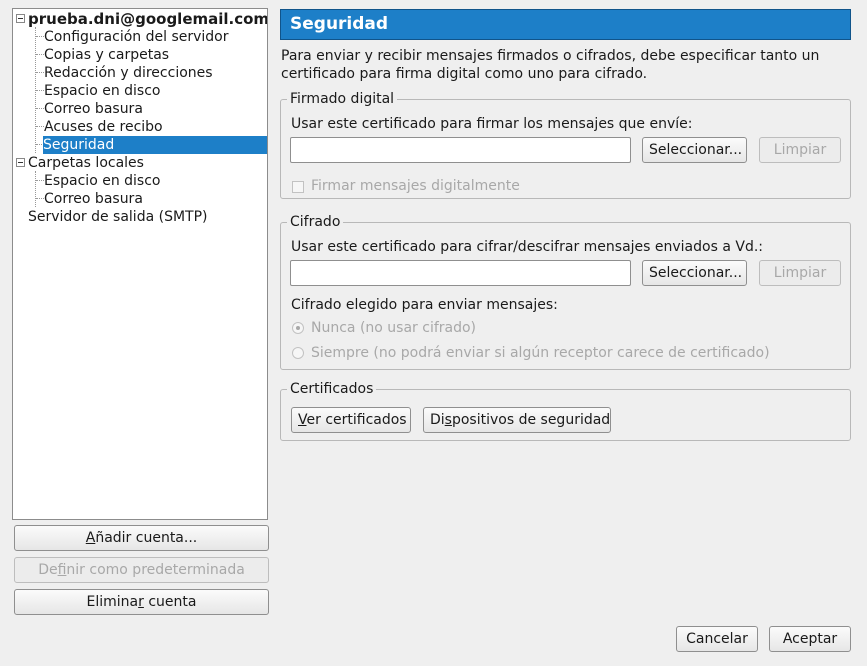 The width and height of the screenshot is (867, 666). What do you see at coordinates (460, 273) in the screenshot?
I see `encryption-cert-field` at bounding box center [460, 273].